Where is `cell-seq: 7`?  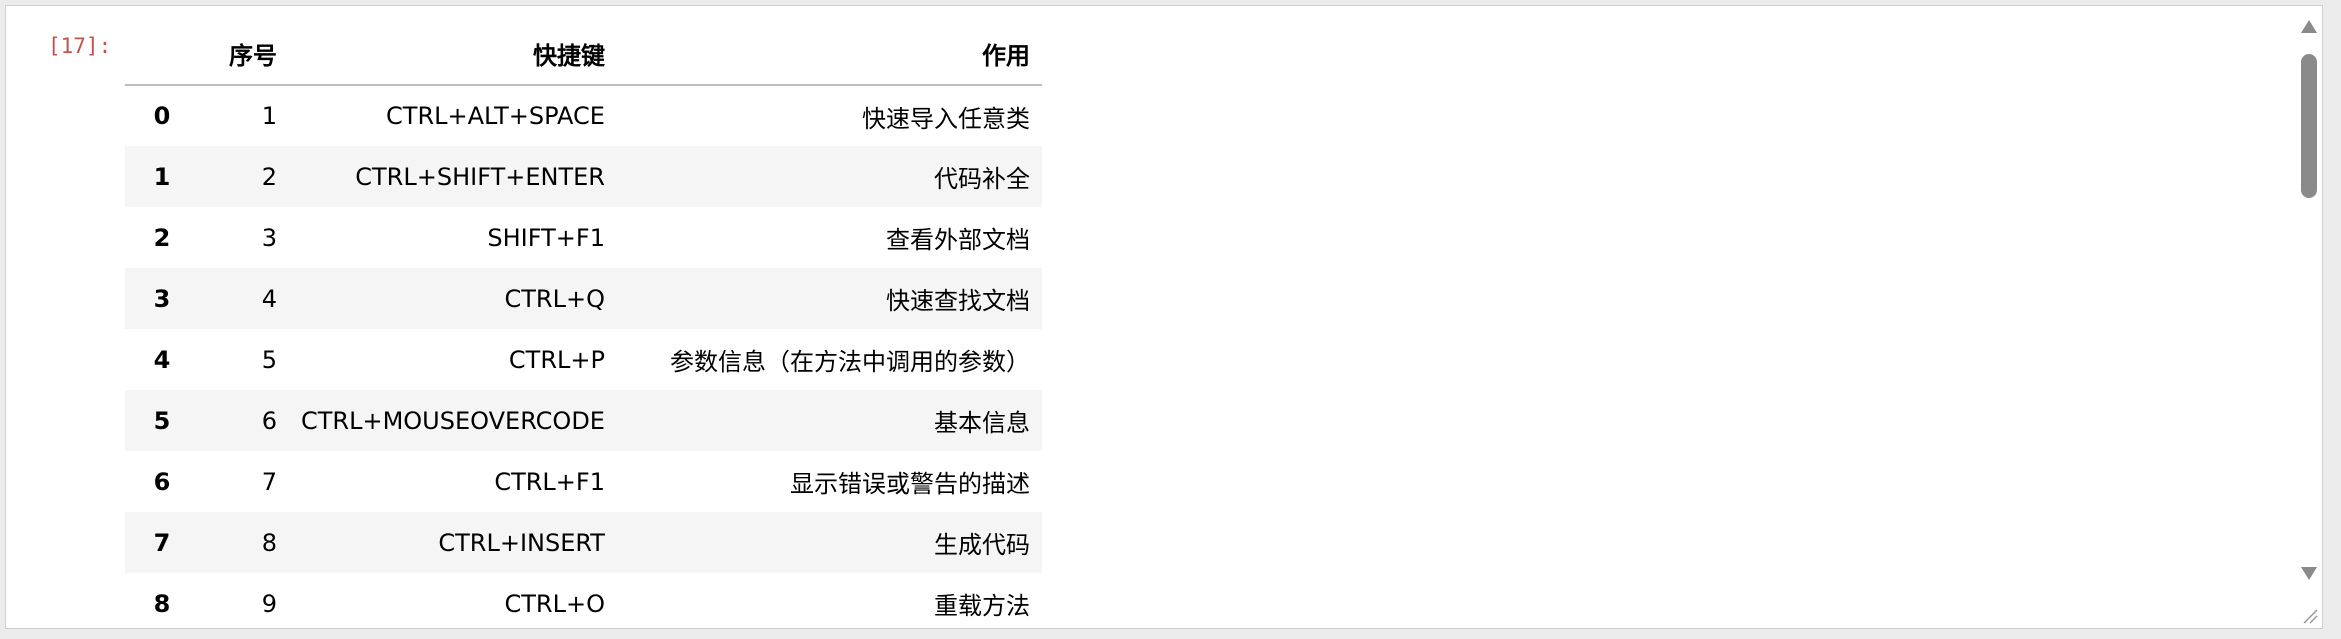
cell-seq: 7 is located at coordinates (269, 481).